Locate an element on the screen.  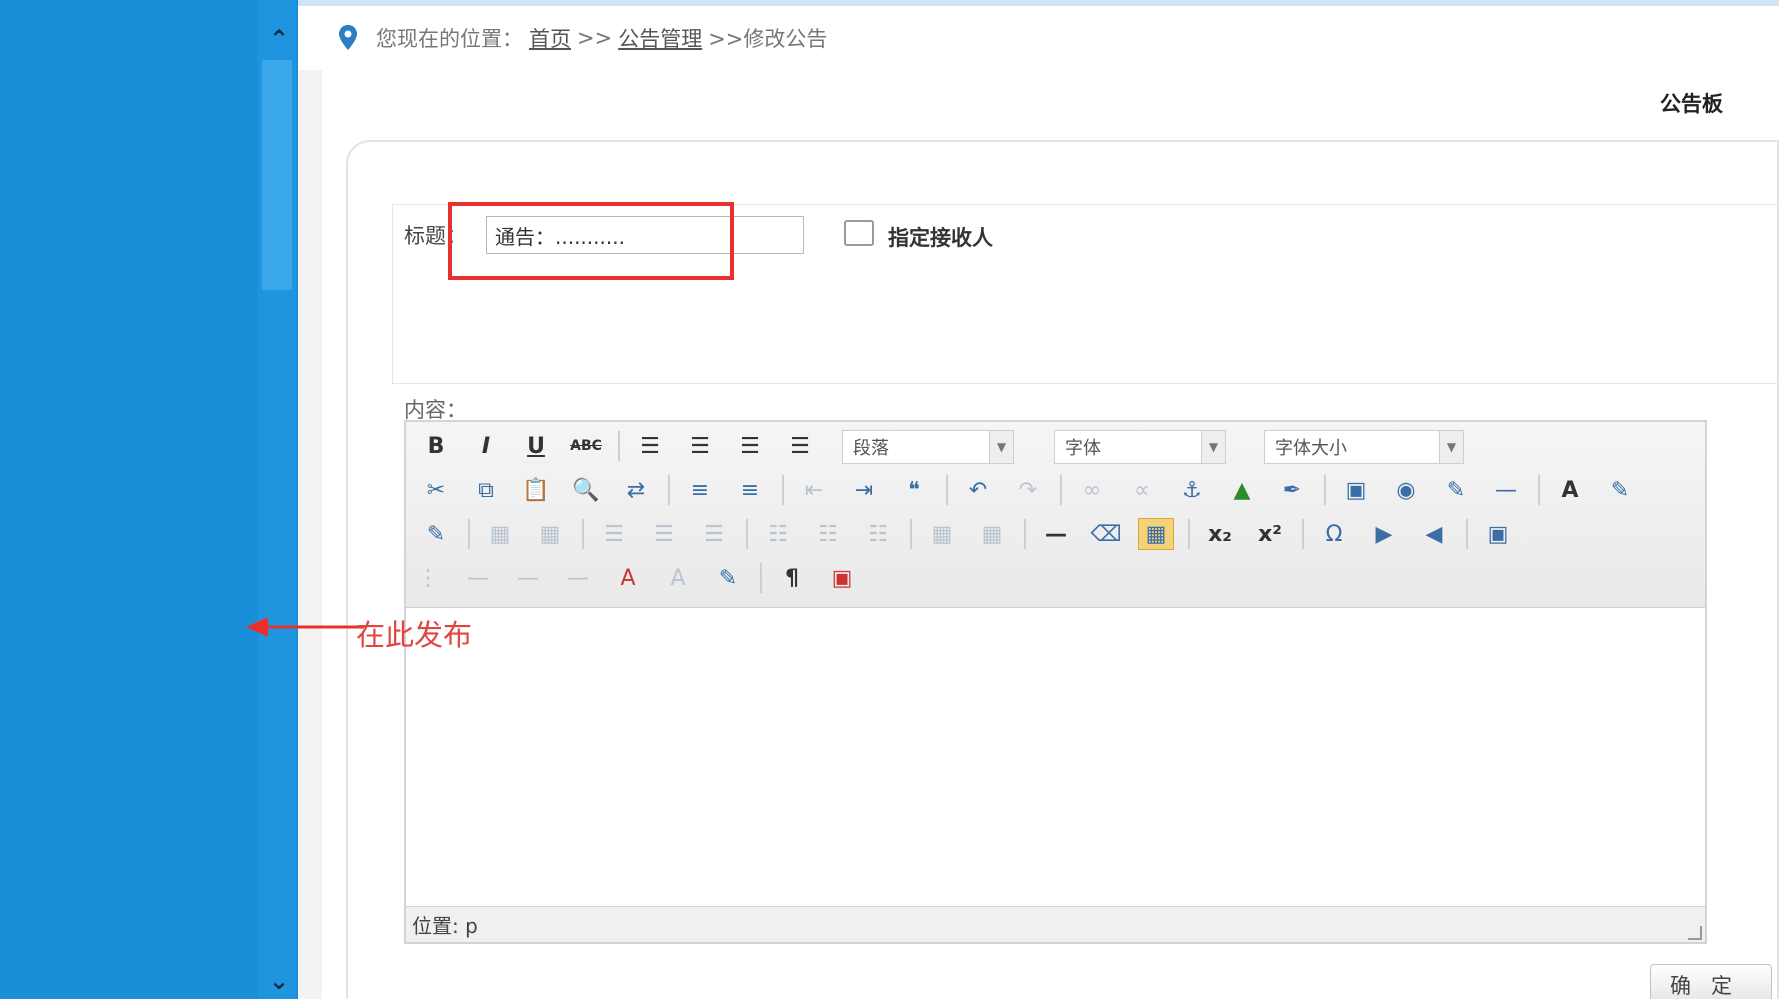
fullscreen-icon: ▣ is located at coordinates (1498, 534).